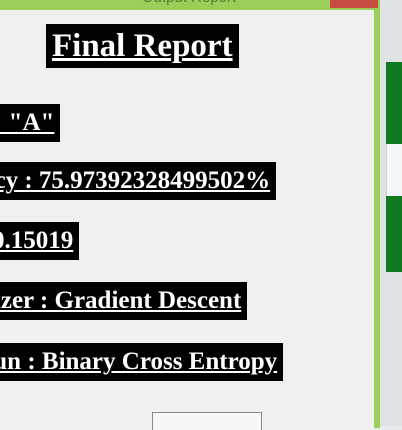 The image size is (402, 430). I want to click on background-strip, so click(394, 170).